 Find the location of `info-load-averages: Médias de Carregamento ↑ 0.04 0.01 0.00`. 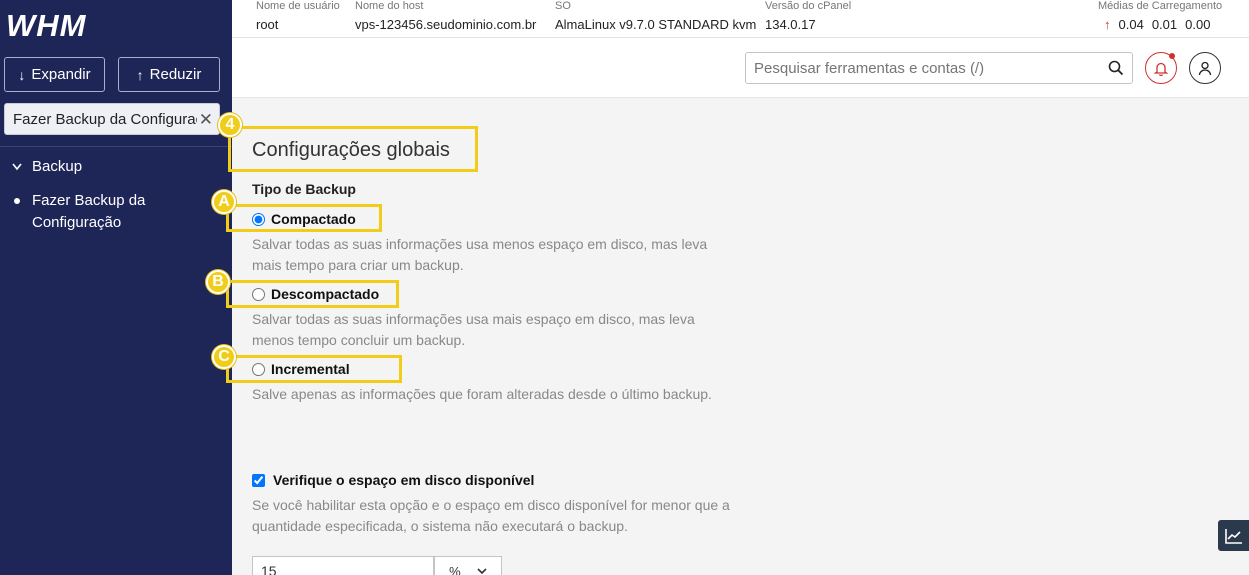

info-load-averages: Médias de Carregamento ↑ 0.04 0.01 0.00 is located at coordinates (1160, 16).